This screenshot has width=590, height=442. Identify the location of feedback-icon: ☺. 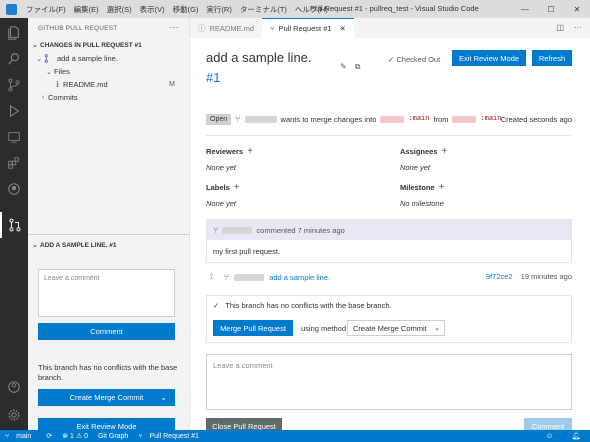
(550, 435).